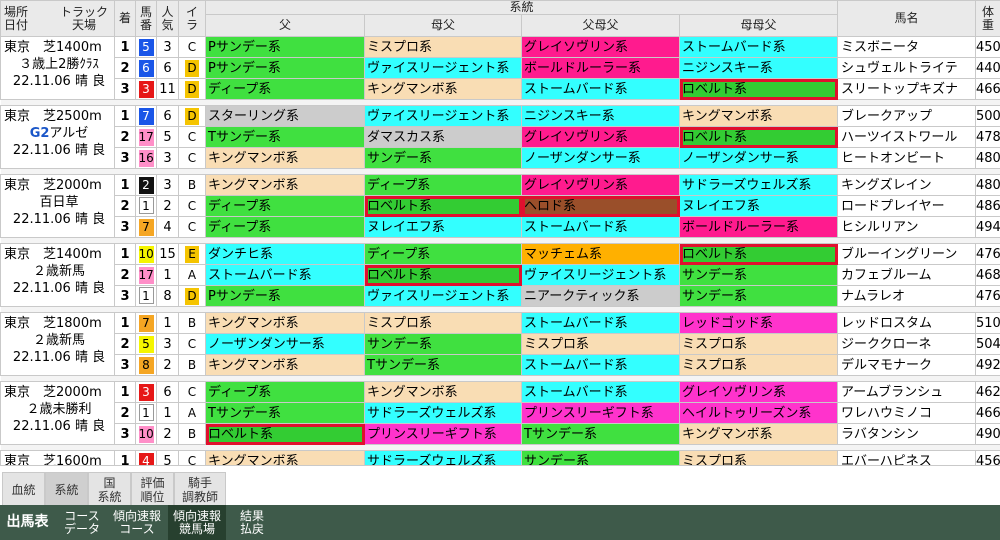 The width and height of the screenshot is (1000, 540). I want to click on dam-dam-sire-lineage: サンデー系, so click(758, 275).